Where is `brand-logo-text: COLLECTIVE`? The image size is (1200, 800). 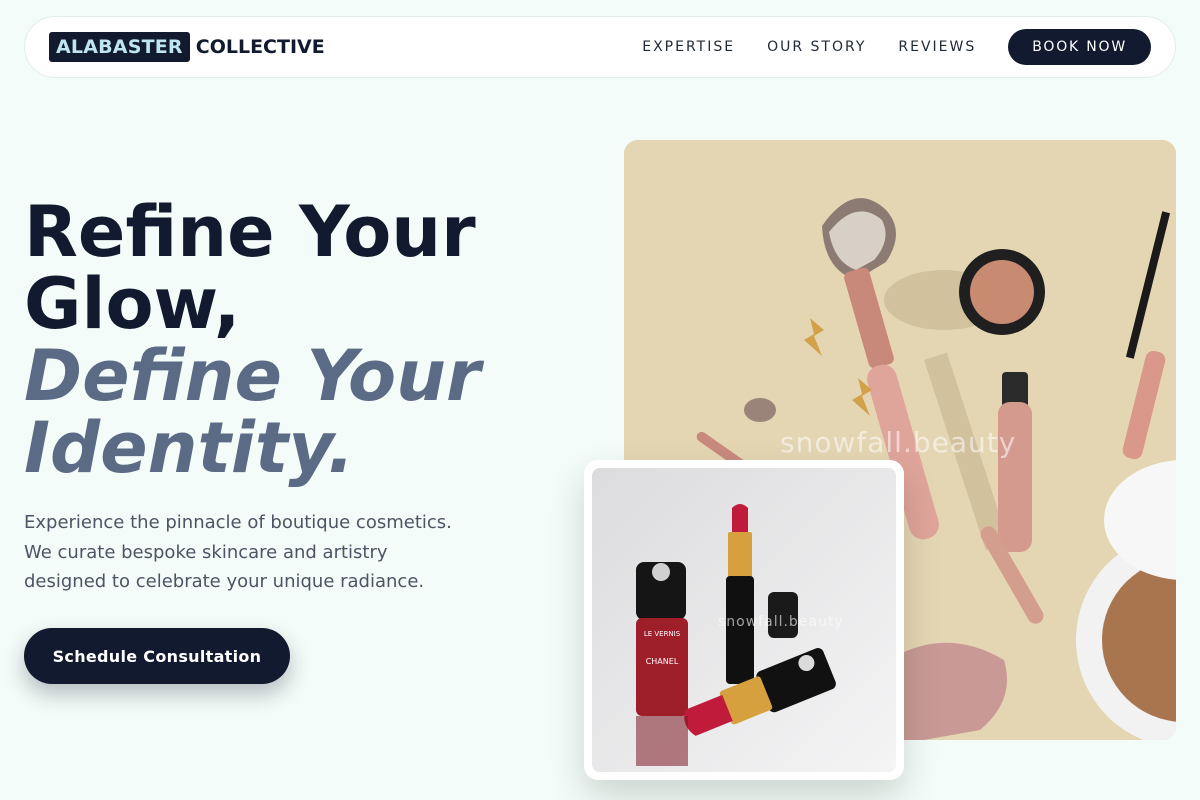 brand-logo-text: COLLECTIVE is located at coordinates (260, 47).